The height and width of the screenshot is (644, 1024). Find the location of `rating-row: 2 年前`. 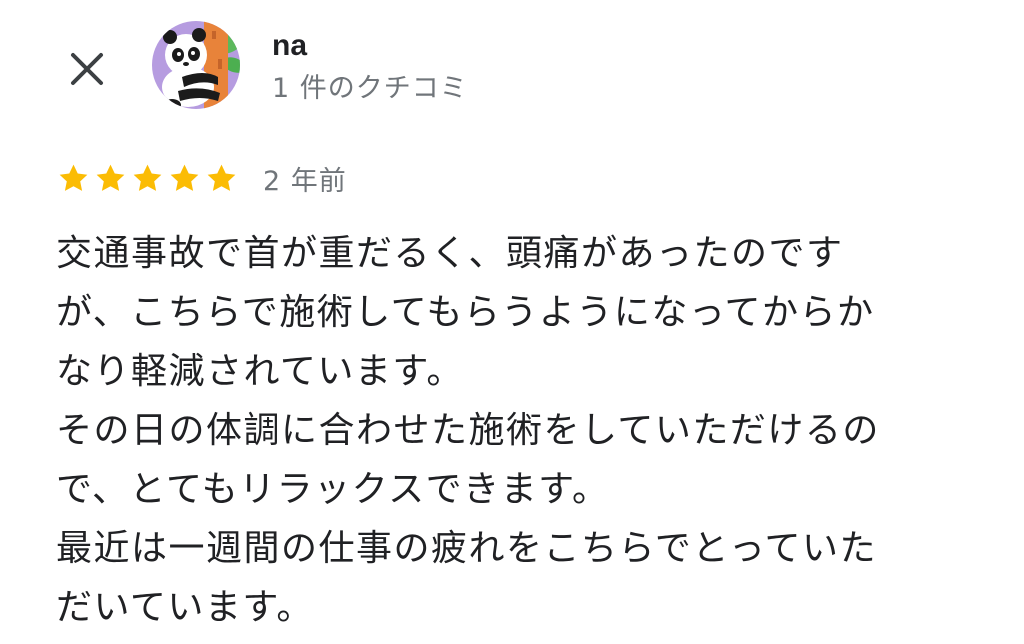

rating-row: 2 年前 is located at coordinates (201, 178).